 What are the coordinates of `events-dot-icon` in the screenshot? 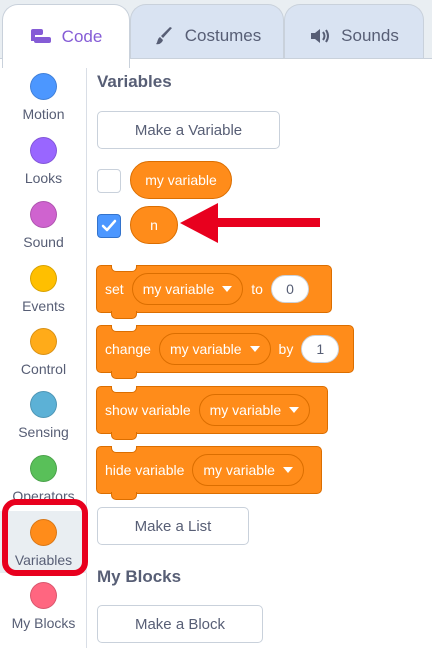 It's located at (43, 278).